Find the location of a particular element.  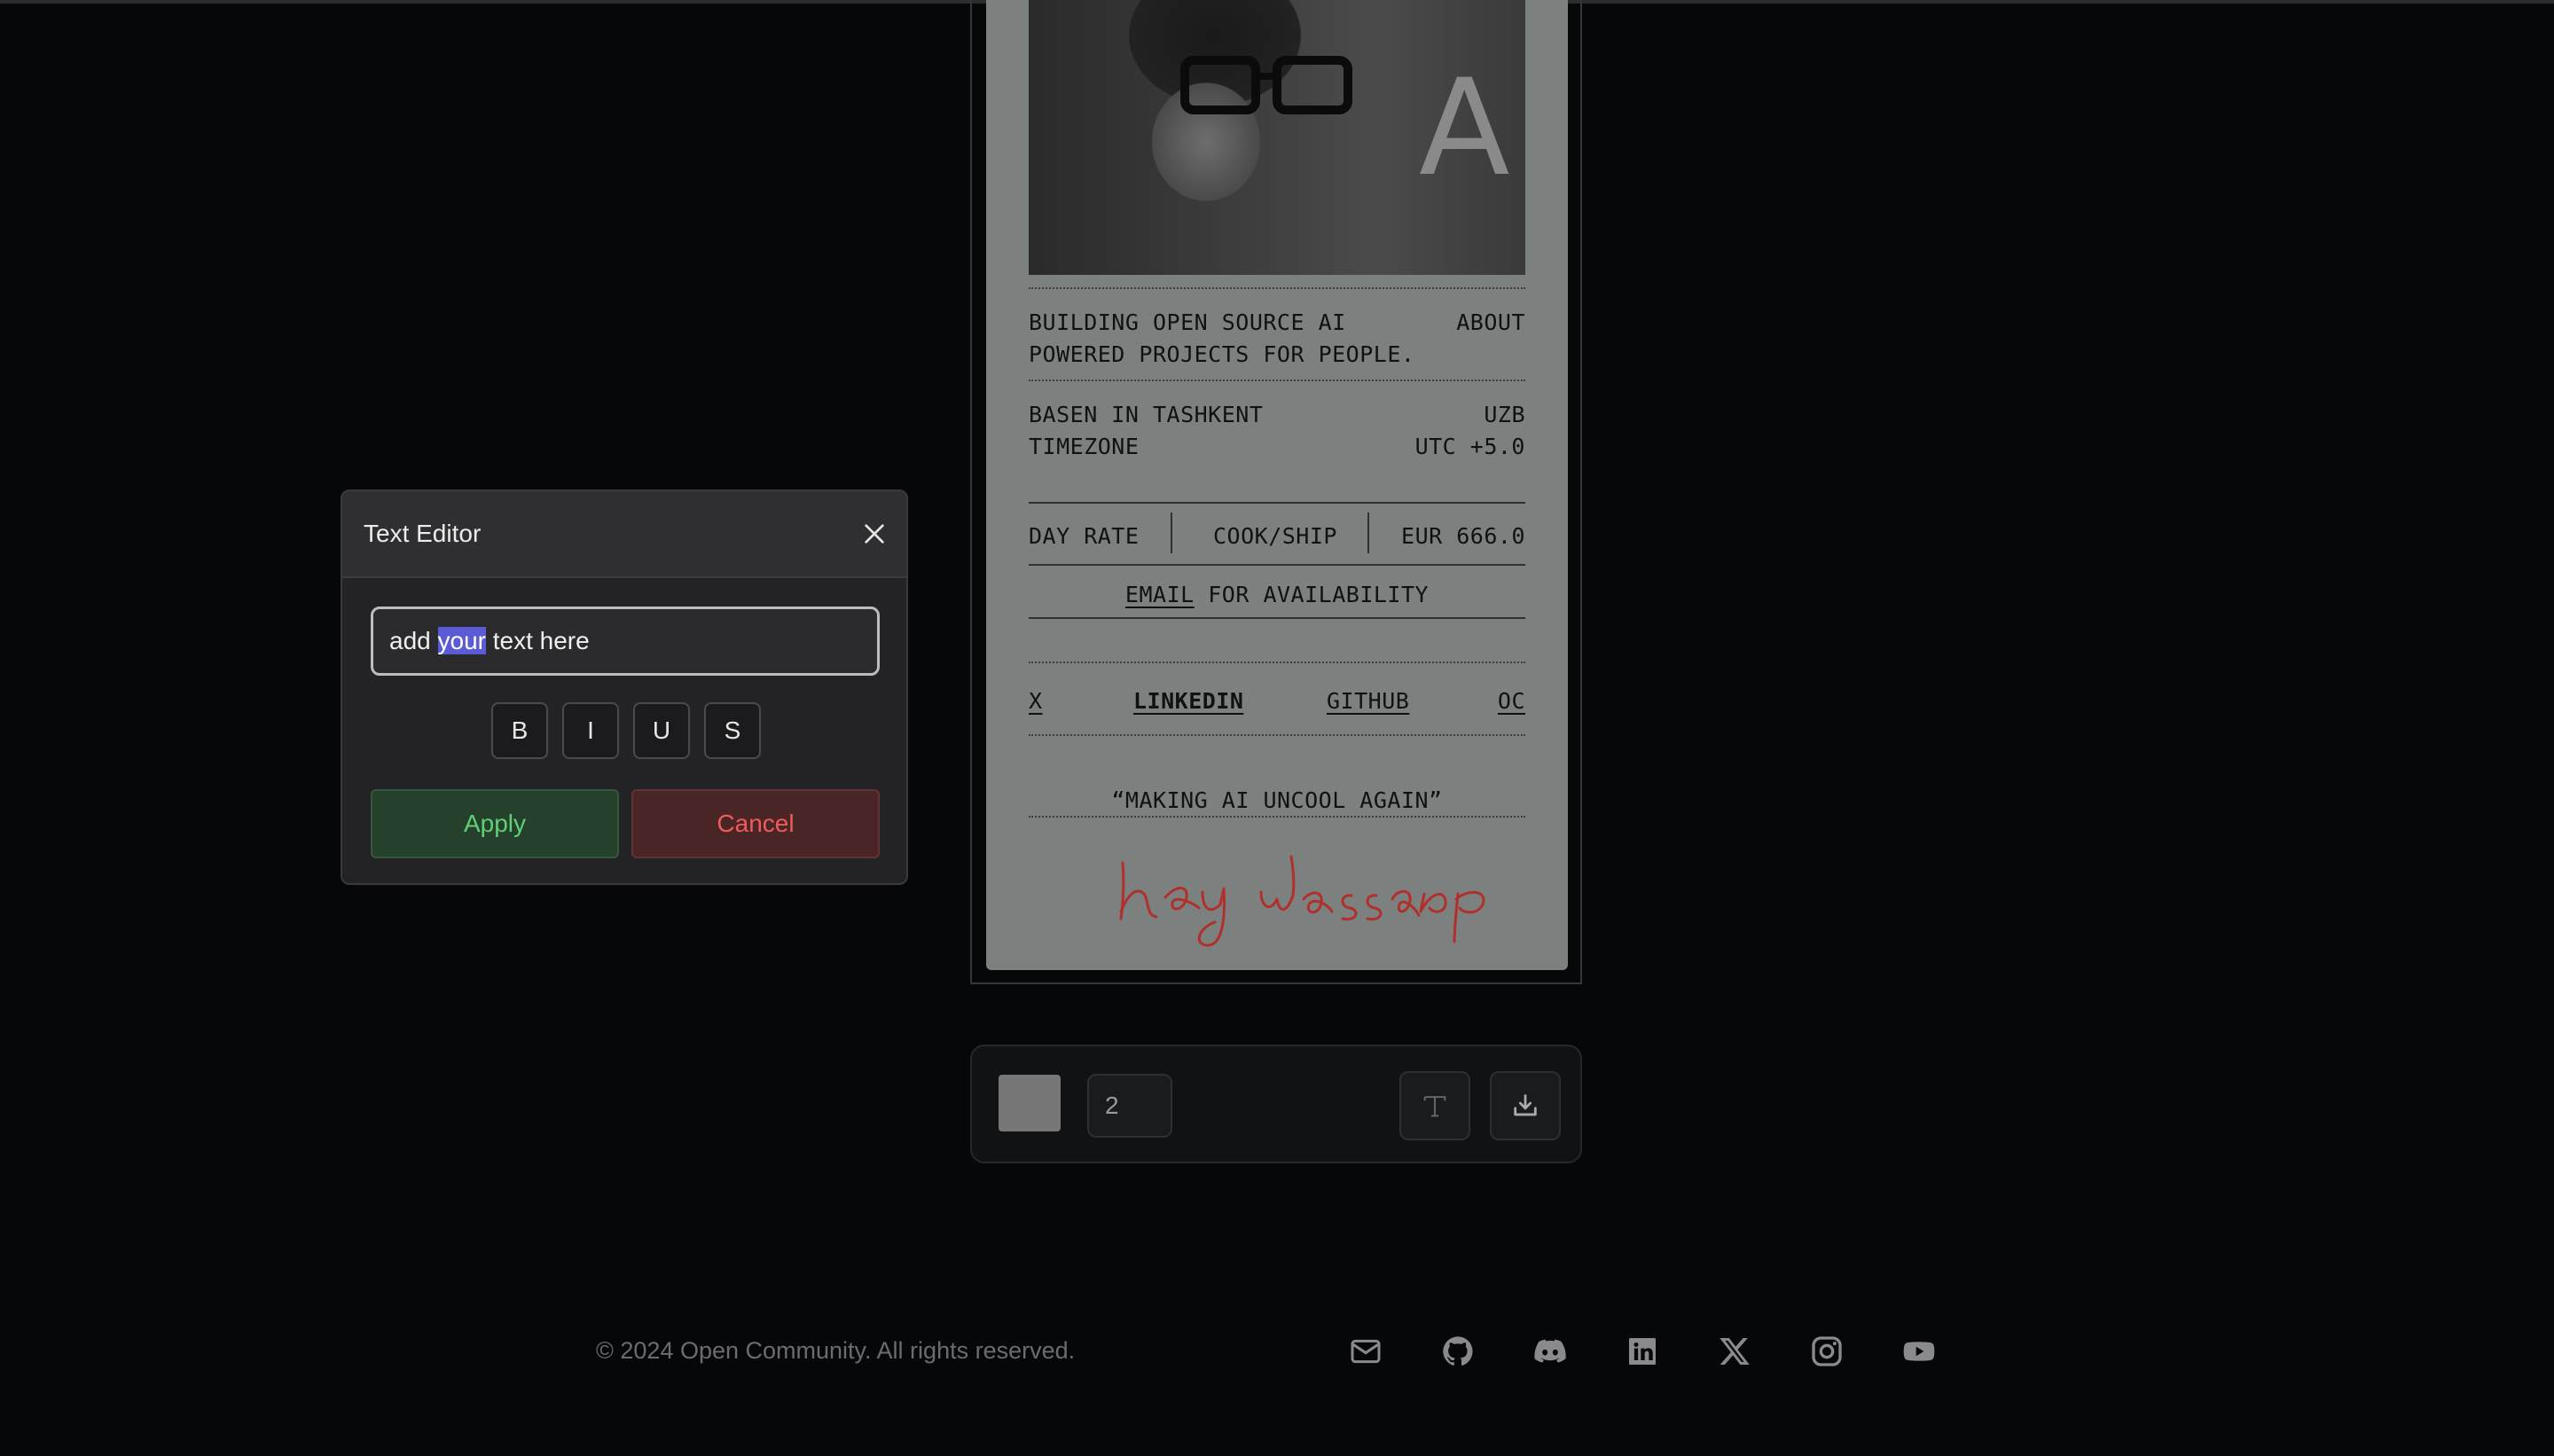

github-icon is located at coordinates (1459, 1353).